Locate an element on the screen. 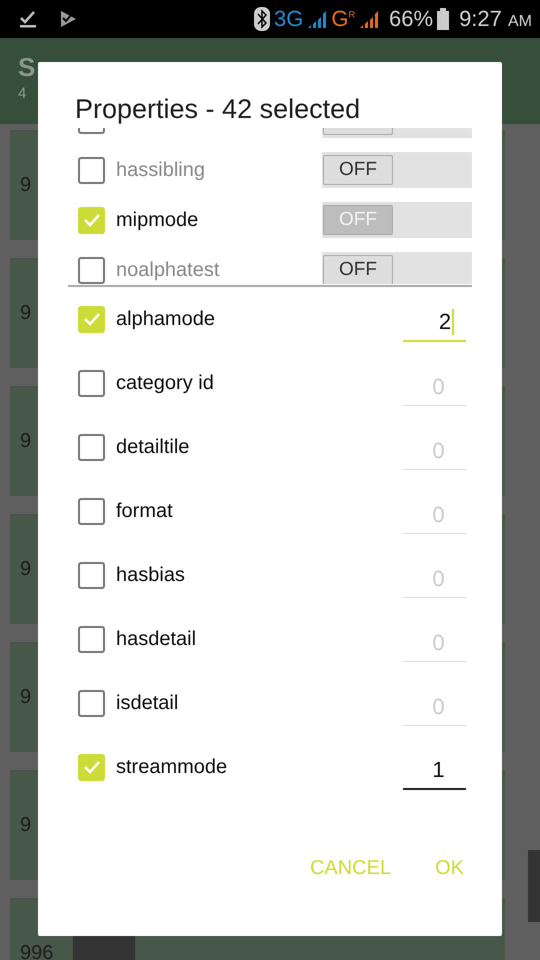 The width and height of the screenshot is (540, 960). network-type: G$^{R}$ is located at coordinates (343, 19).